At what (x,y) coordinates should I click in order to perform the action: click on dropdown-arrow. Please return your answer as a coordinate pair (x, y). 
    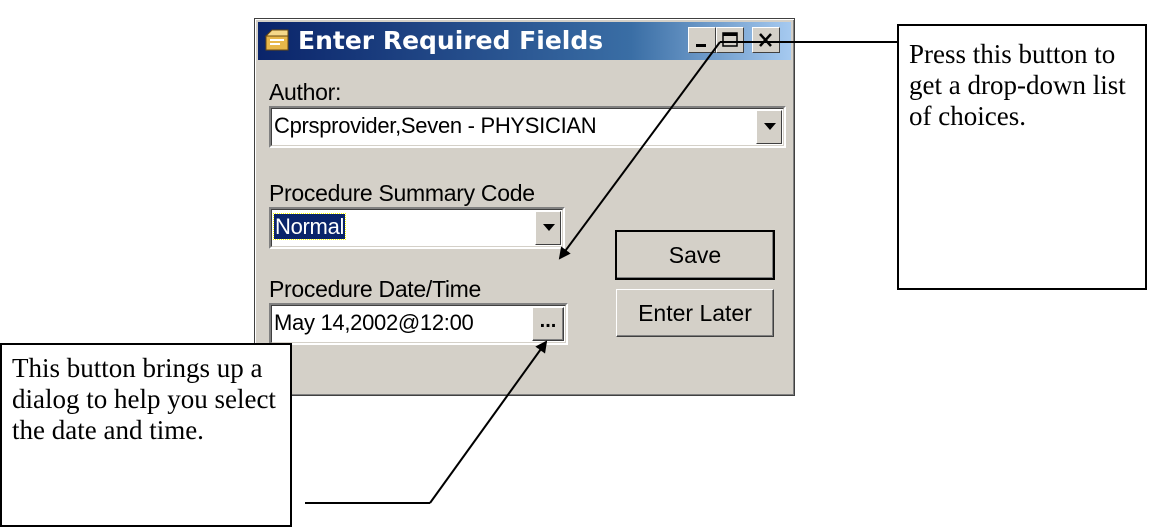
    Looking at the image, I should click on (639, 150).